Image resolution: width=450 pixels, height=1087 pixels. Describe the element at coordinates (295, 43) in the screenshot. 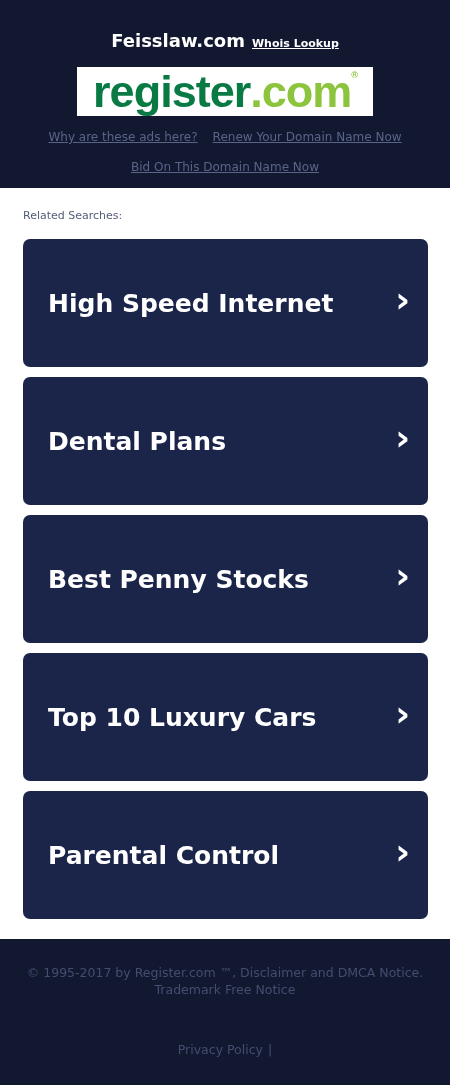

I see `whois-link: Whois Lookup` at that location.